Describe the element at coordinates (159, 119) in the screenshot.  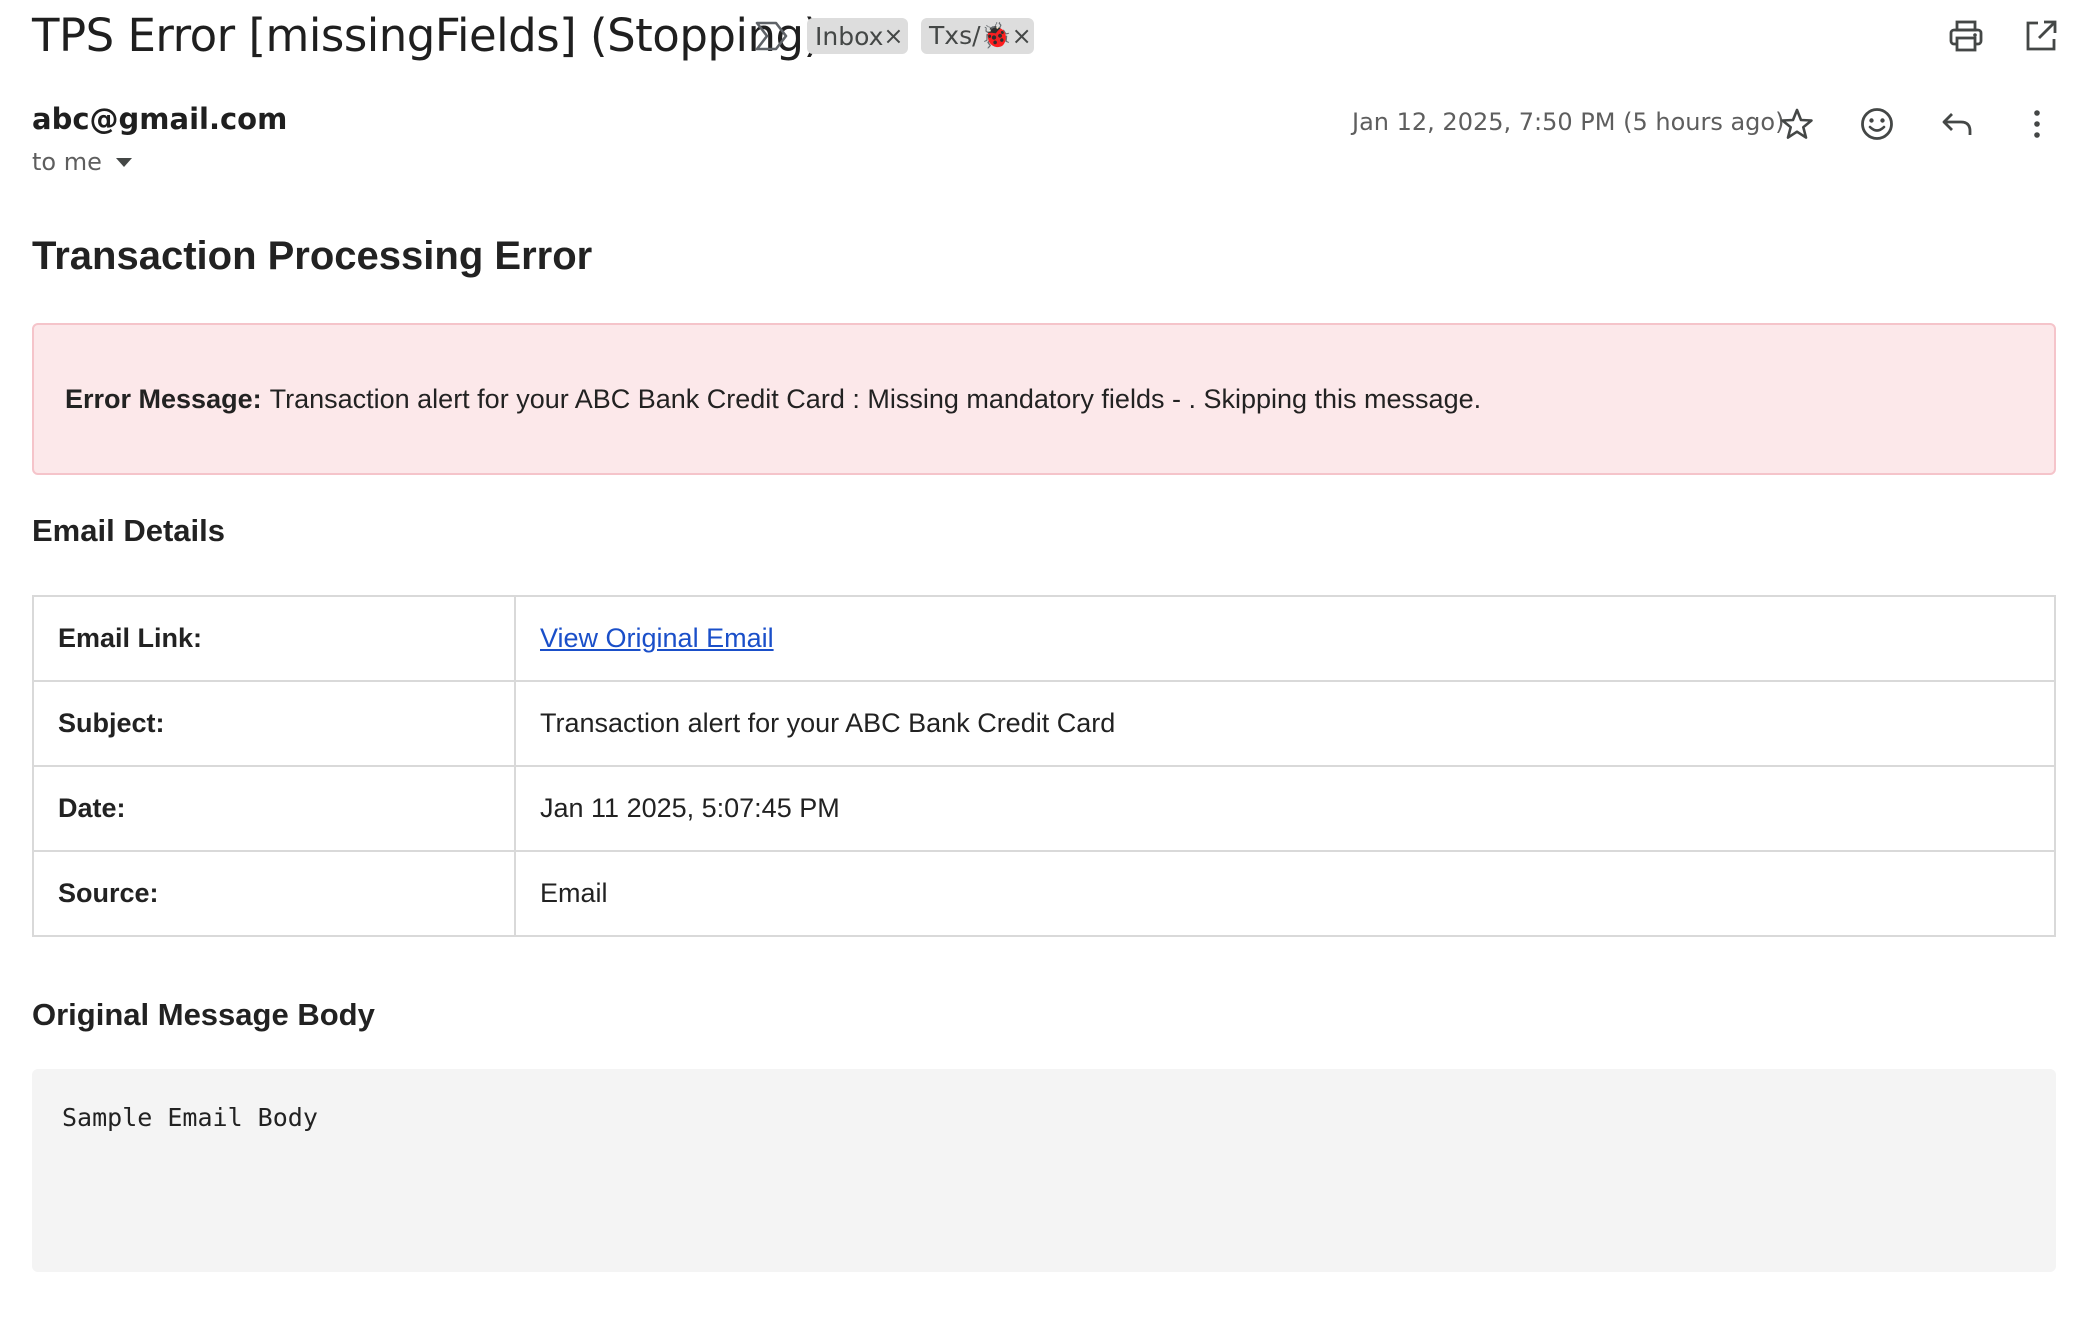
I see `sender-email: abc@gmail.com` at that location.